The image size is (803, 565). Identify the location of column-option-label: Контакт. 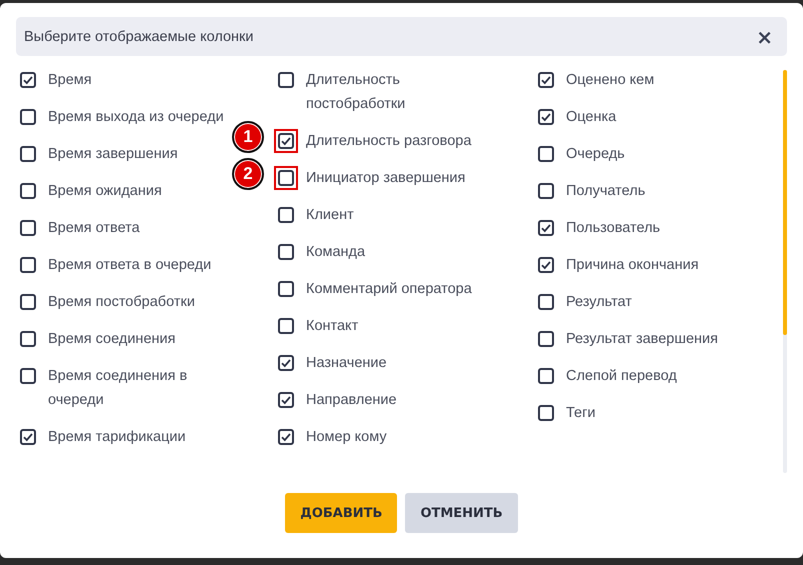
(332, 326).